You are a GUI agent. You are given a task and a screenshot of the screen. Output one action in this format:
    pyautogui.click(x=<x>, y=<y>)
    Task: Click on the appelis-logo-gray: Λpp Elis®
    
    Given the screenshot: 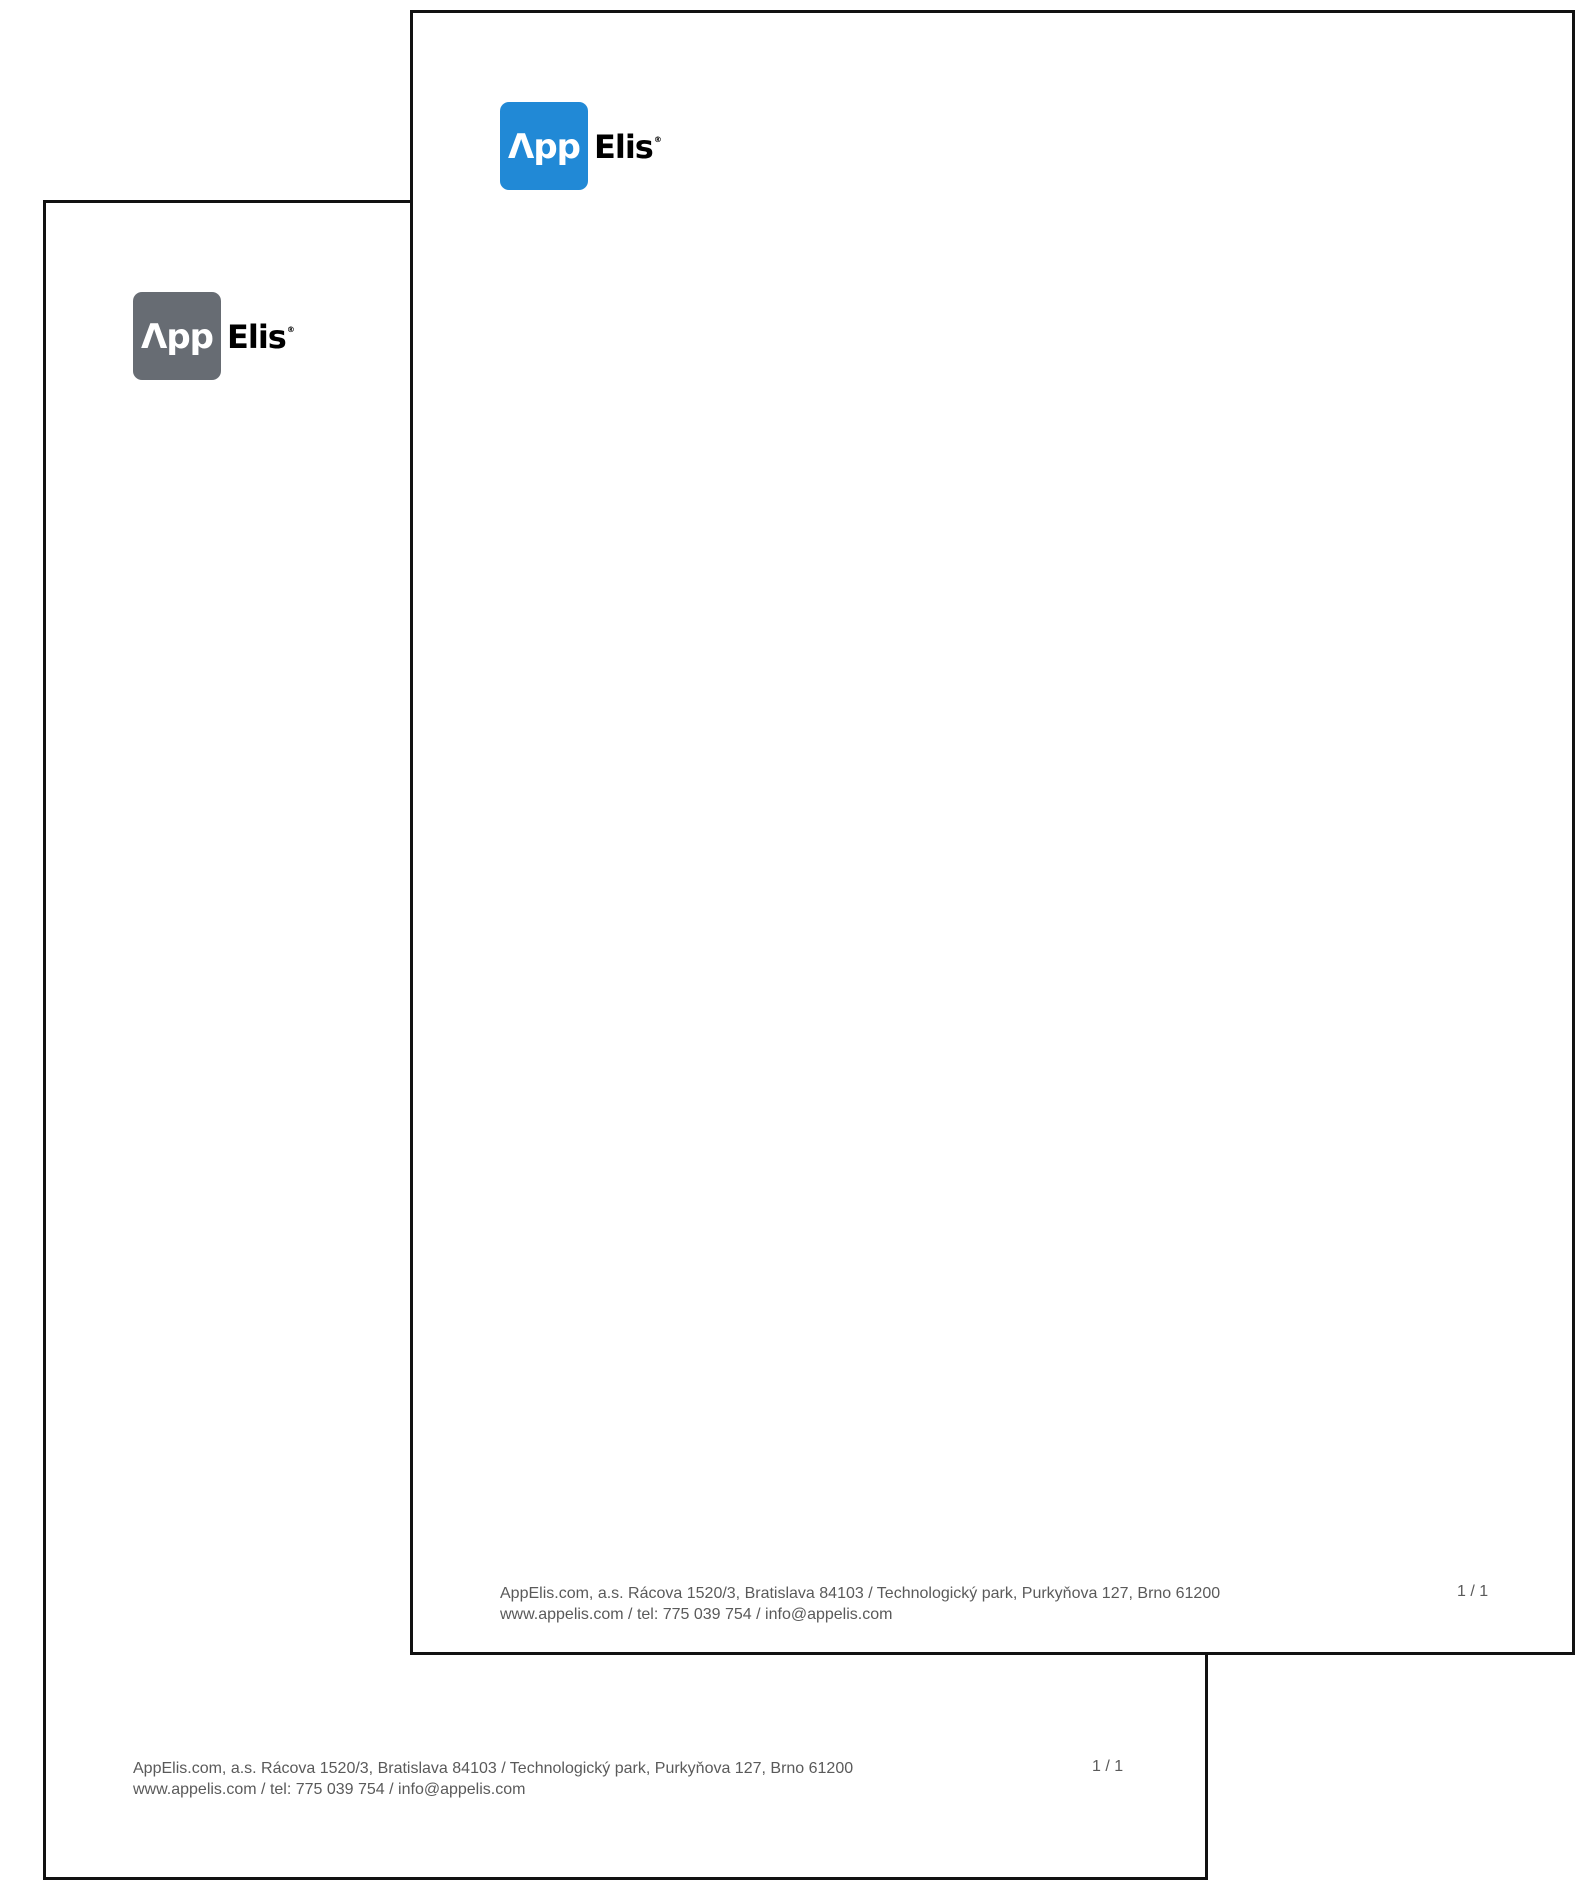 What is the action you would take?
    pyautogui.click(x=214, y=336)
    